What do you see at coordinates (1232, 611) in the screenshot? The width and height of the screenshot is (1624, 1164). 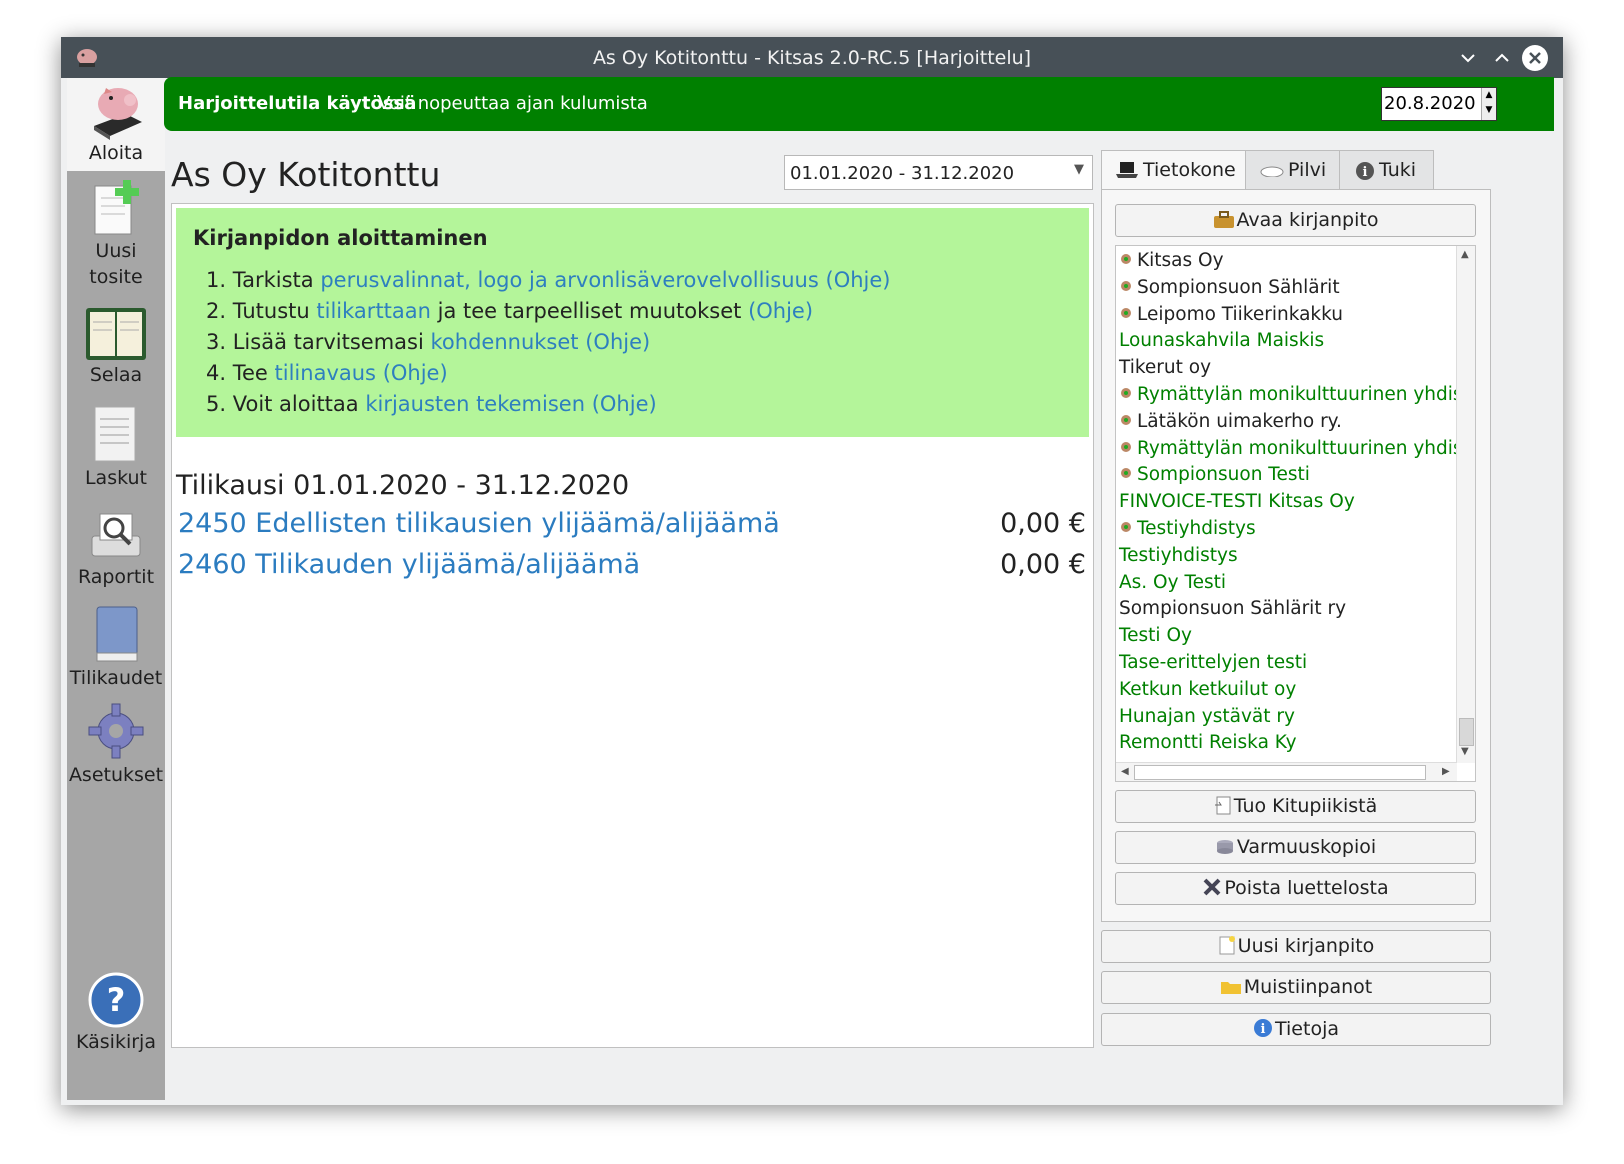 I see `list-item: Sompionsuon Sählärit ry` at bounding box center [1232, 611].